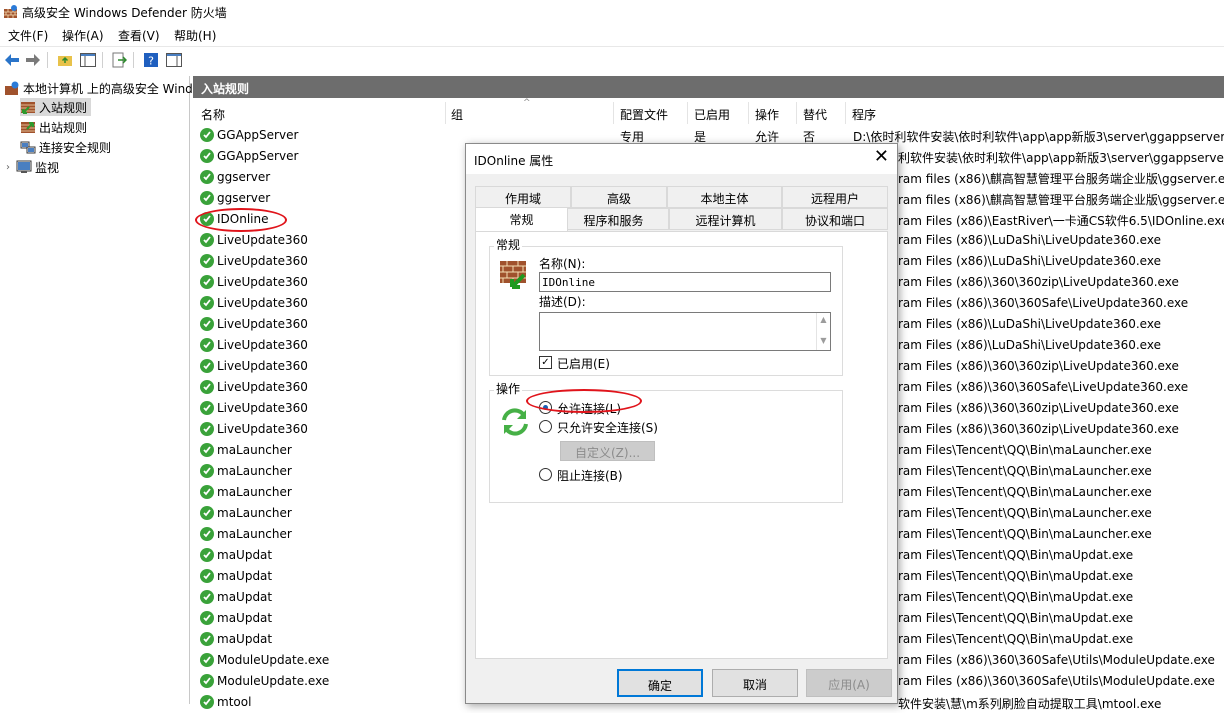 The image size is (1224, 713). What do you see at coordinates (65, 60) in the screenshot?
I see `folder-up-icon` at bounding box center [65, 60].